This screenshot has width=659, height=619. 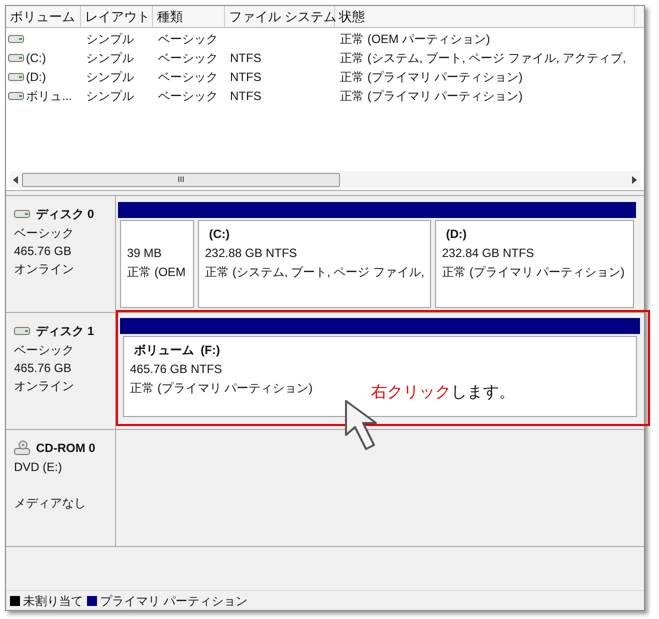 I want to click on annotation-text: 右クリック します。, so click(x=443, y=393).